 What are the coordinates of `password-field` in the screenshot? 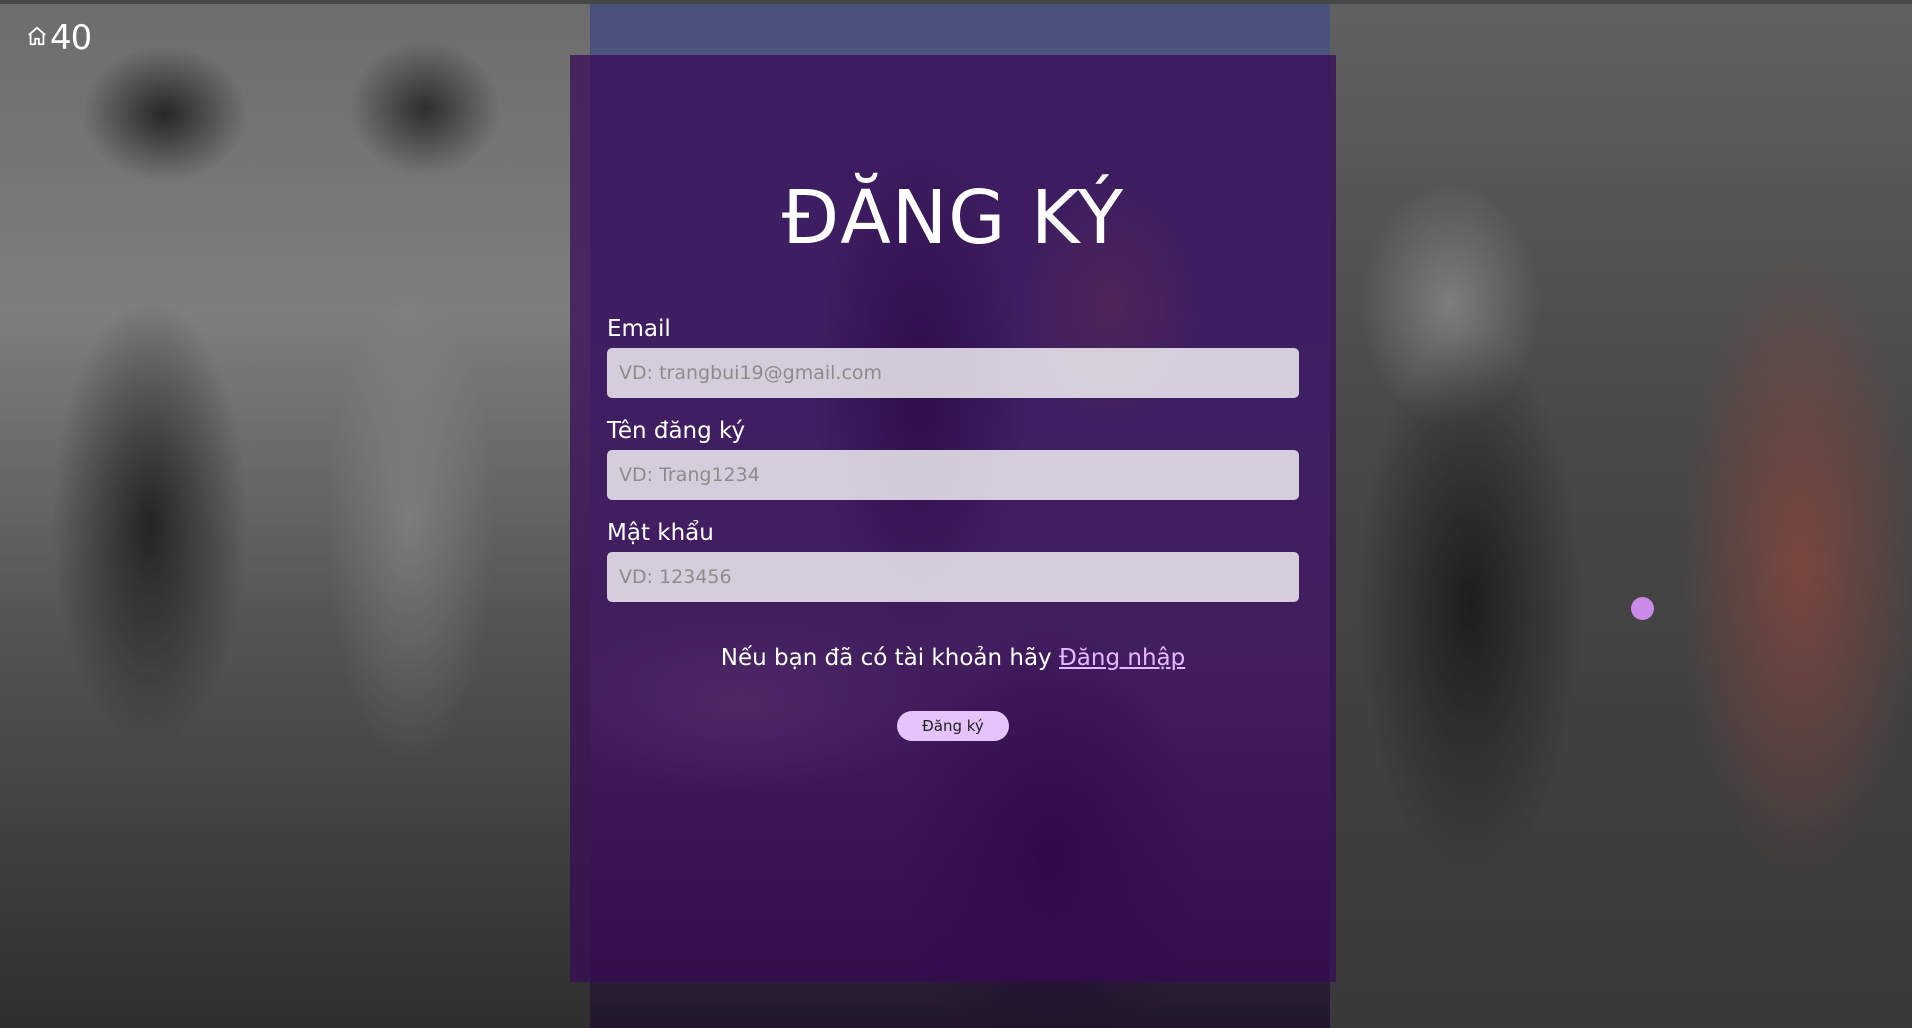 It's located at (953, 577).